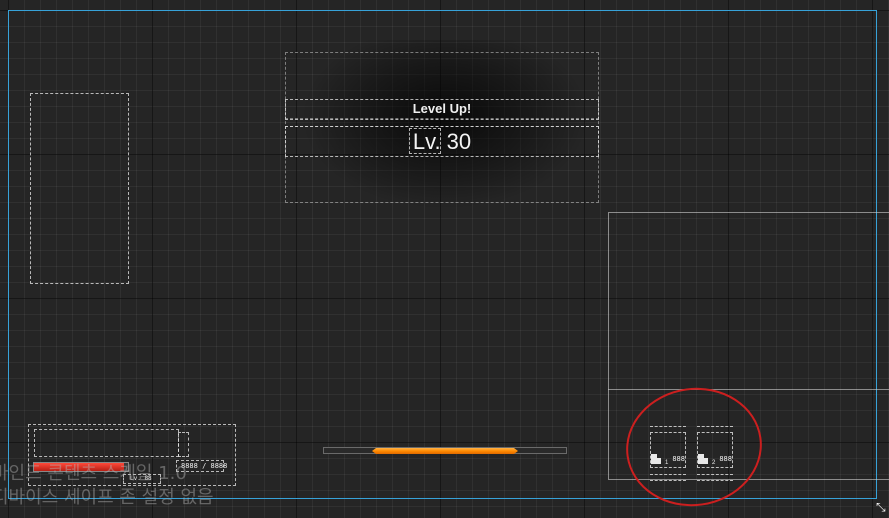 This screenshot has height=518, width=889. Describe the element at coordinates (183, 444) in the screenshot. I see `player-name-box-edge` at that location.